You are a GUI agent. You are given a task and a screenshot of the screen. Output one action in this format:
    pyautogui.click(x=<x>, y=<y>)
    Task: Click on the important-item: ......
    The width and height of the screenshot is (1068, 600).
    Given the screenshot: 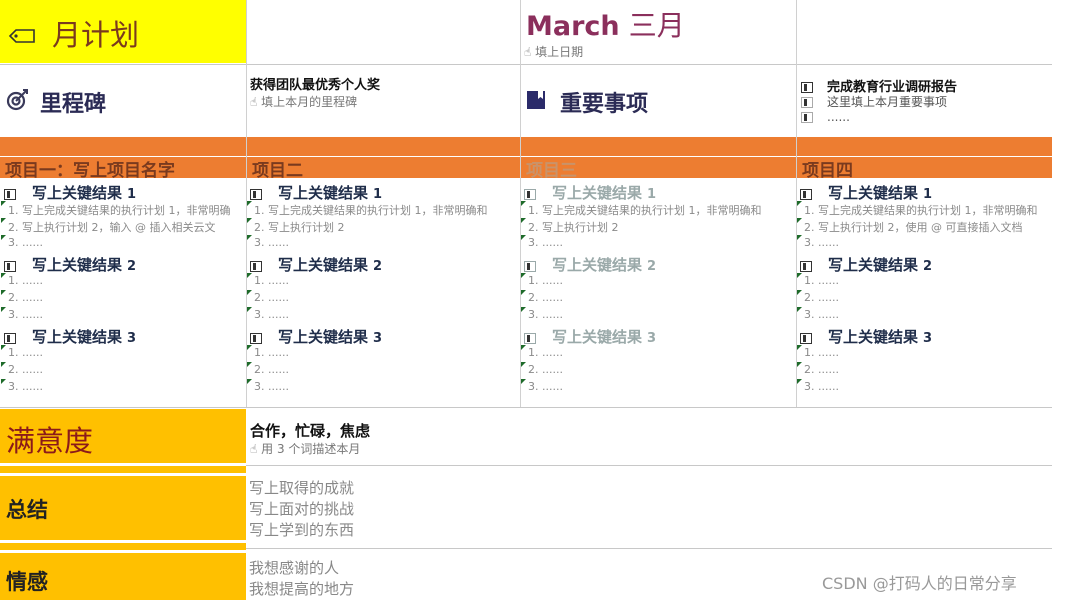 What is the action you would take?
    pyautogui.click(x=825, y=117)
    